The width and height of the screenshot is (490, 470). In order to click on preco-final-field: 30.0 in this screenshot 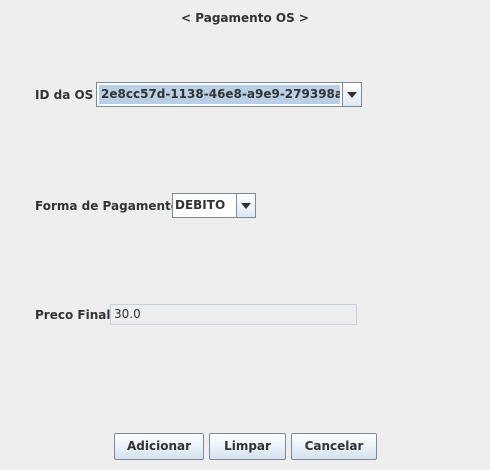, I will do `click(233, 314)`.